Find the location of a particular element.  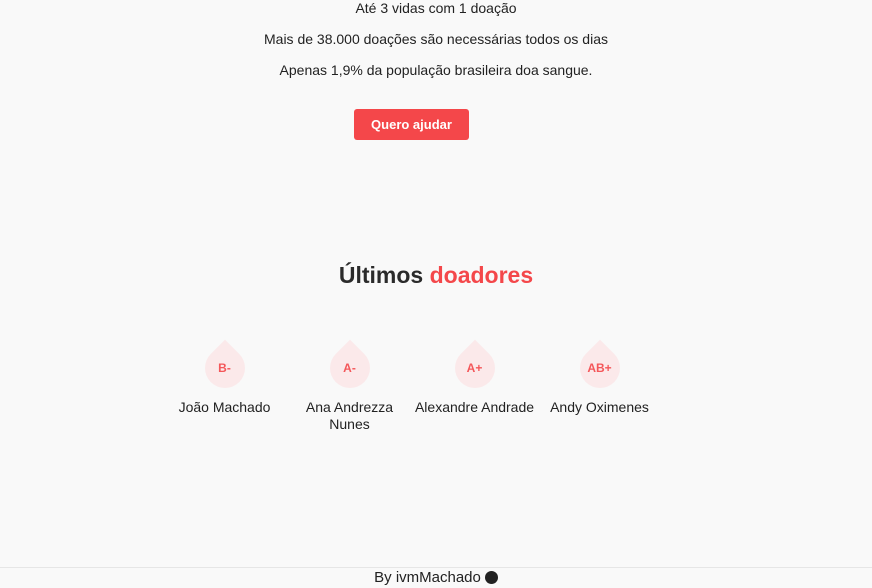

blood-type: A+ is located at coordinates (474, 368).